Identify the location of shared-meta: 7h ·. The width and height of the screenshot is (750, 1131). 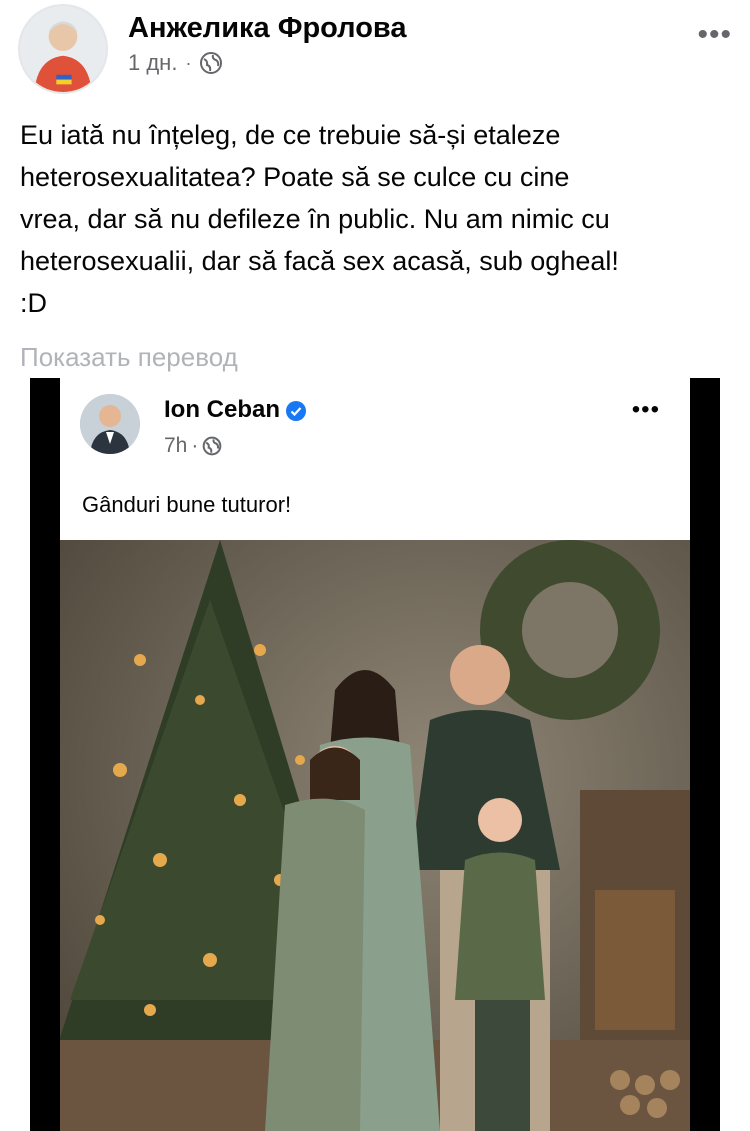
(193, 446).